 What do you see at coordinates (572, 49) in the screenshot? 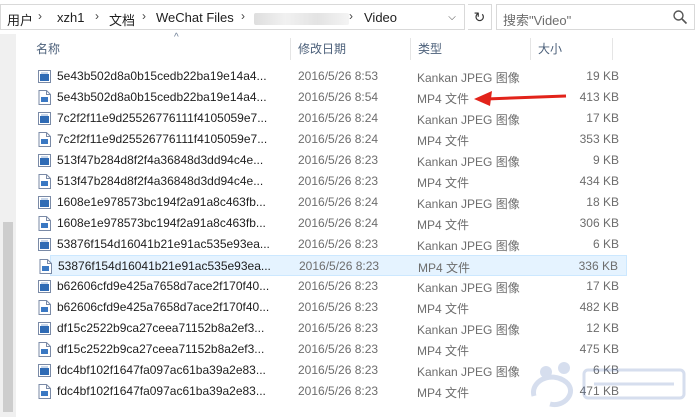
I see `column-header-size: 大小` at bounding box center [572, 49].